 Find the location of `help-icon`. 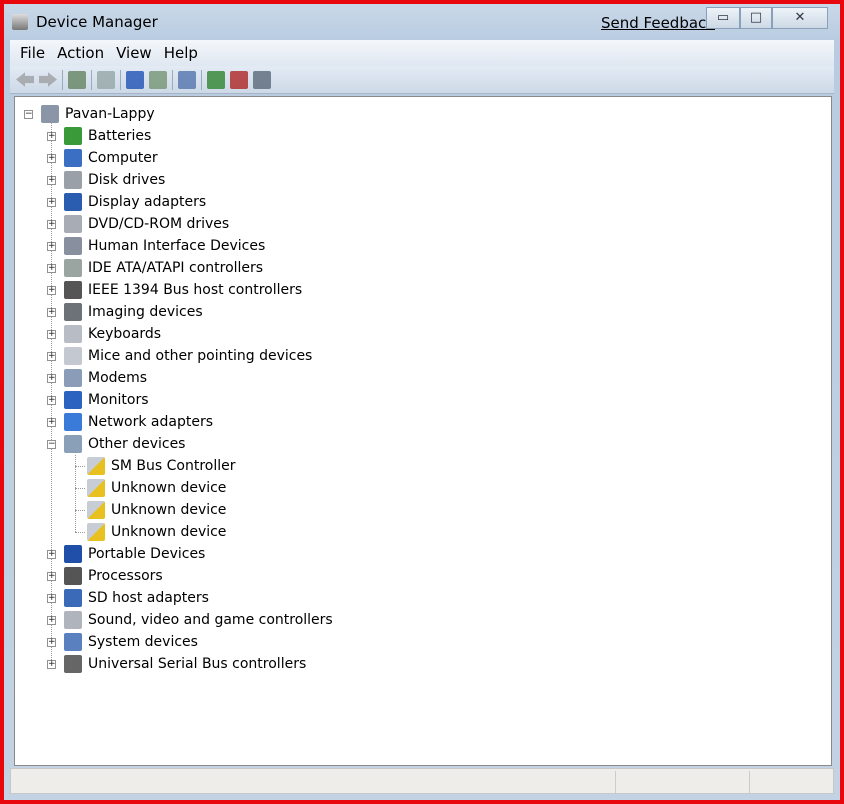

help-icon is located at coordinates (135, 79).